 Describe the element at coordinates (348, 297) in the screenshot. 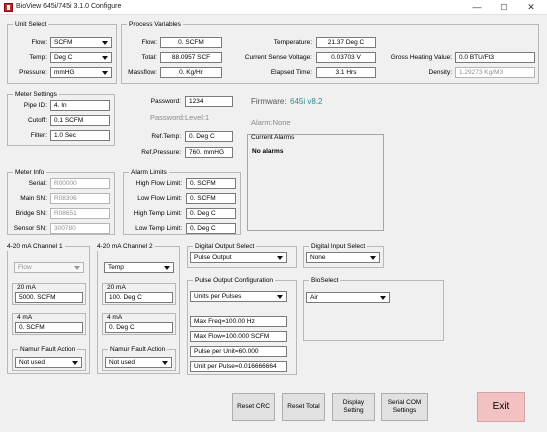

I see `bioselect-select: Air` at that location.